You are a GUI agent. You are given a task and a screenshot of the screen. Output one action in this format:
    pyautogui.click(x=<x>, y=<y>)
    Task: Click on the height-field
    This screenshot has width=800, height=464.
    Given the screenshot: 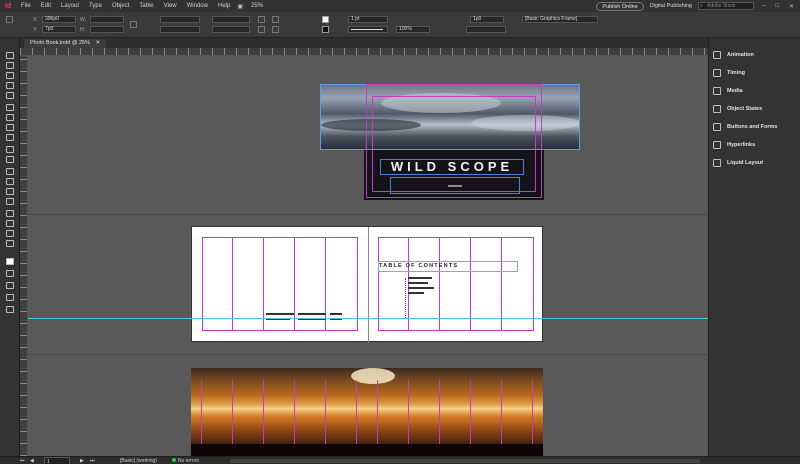 What is the action you would take?
    pyautogui.click(x=107, y=29)
    